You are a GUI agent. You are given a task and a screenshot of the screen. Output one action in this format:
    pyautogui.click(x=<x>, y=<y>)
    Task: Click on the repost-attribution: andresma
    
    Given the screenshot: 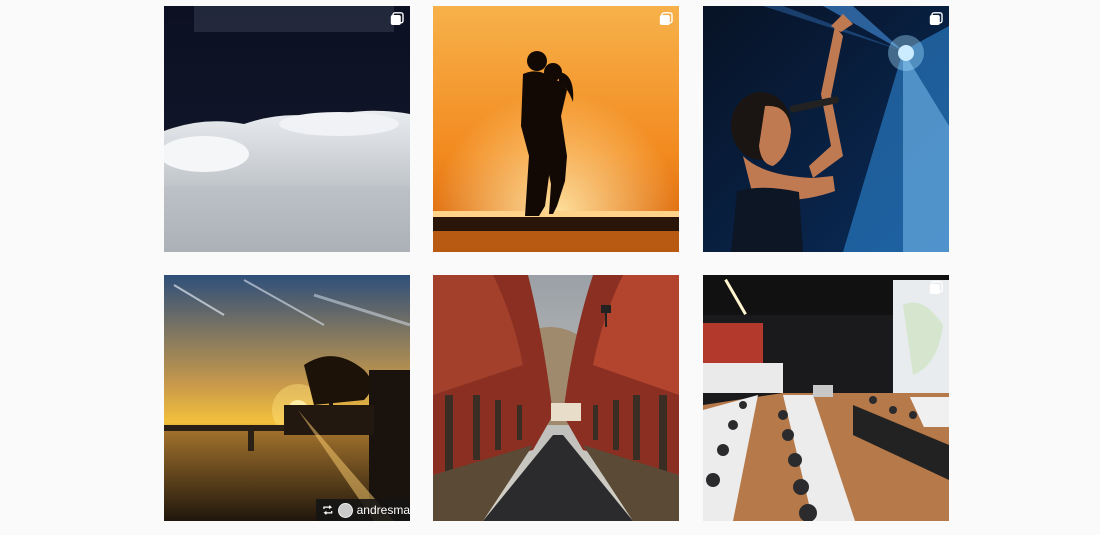 What is the action you would take?
    pyautogui.click(x=363, y=510)
    